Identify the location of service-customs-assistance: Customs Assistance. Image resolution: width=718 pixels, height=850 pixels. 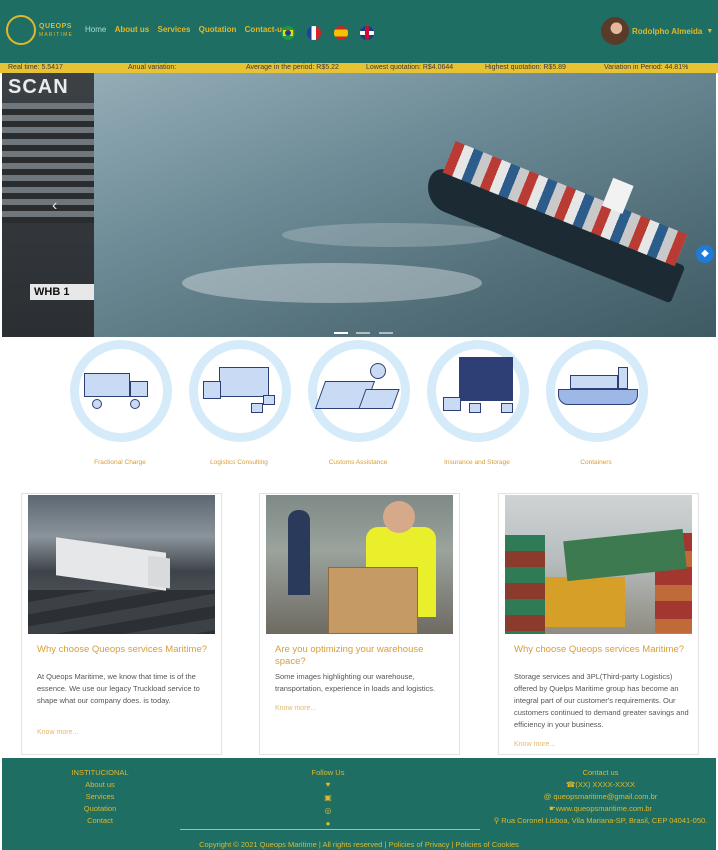
(358, 404).